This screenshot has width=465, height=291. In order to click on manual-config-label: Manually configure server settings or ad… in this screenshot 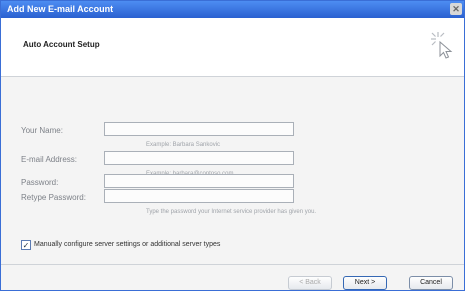, I will do `click(127, 244)`.